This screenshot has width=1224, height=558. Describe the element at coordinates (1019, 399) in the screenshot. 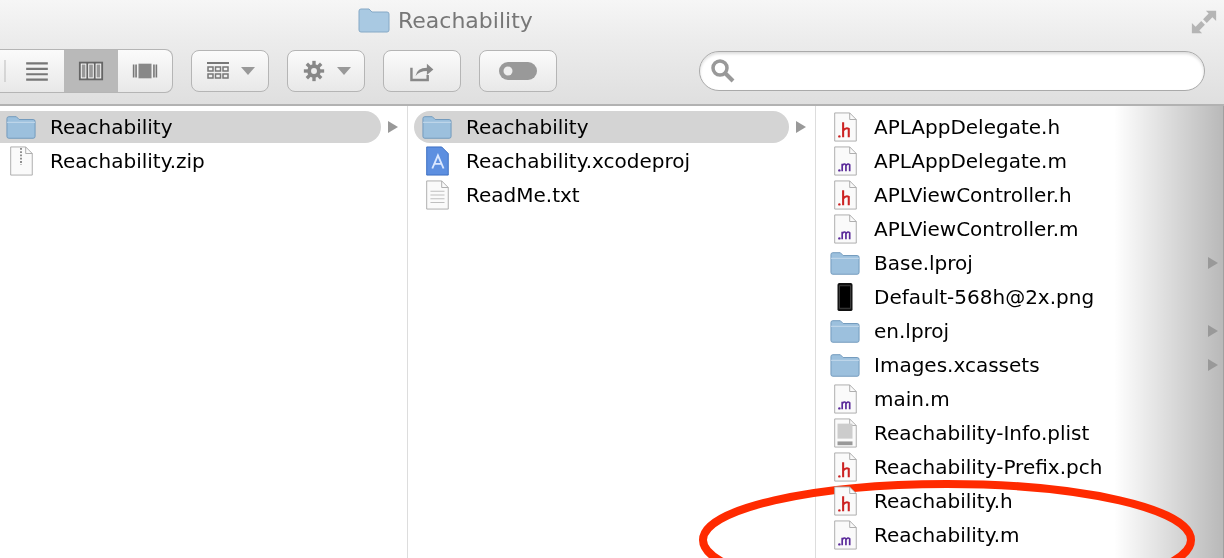

I see `file-item: main.m` at that location.